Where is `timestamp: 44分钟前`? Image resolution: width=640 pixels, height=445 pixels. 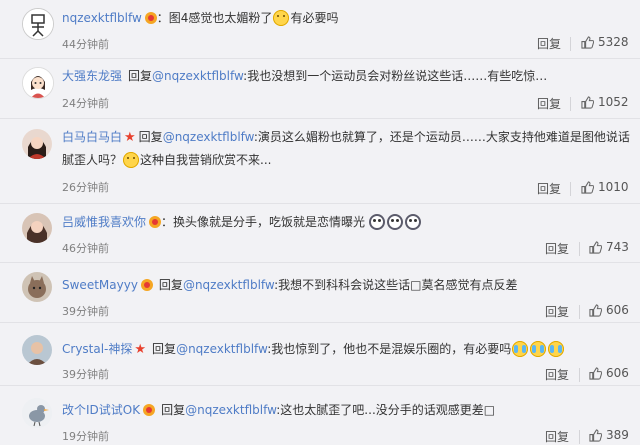 timestamp: 44分钟前 is located at coordinates (85, 44).